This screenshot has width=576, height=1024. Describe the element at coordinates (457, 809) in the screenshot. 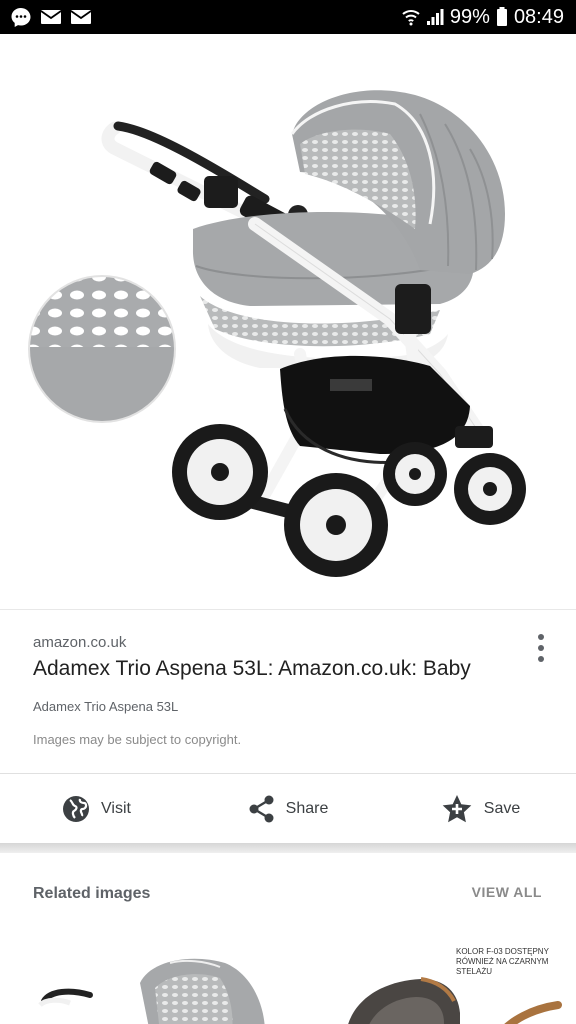

I see `star-add-icon` at that location.